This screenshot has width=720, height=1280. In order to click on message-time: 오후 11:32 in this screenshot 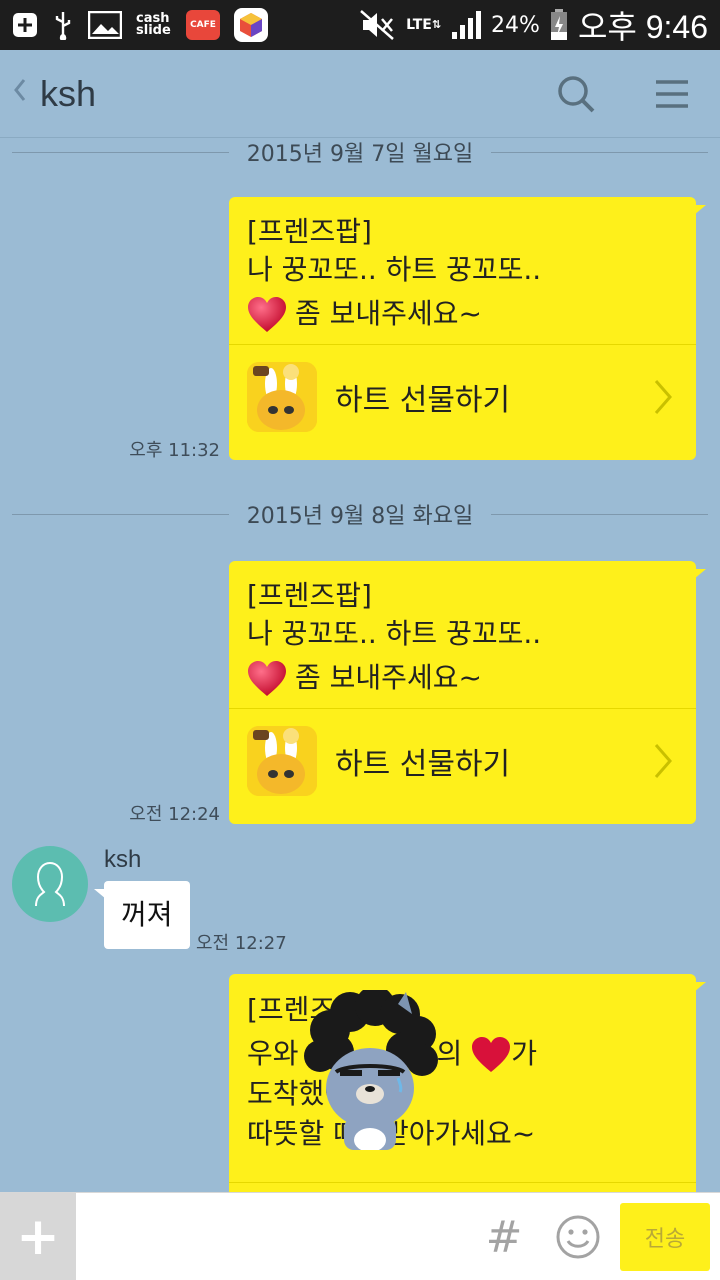, I will do `click(174, 450)`.